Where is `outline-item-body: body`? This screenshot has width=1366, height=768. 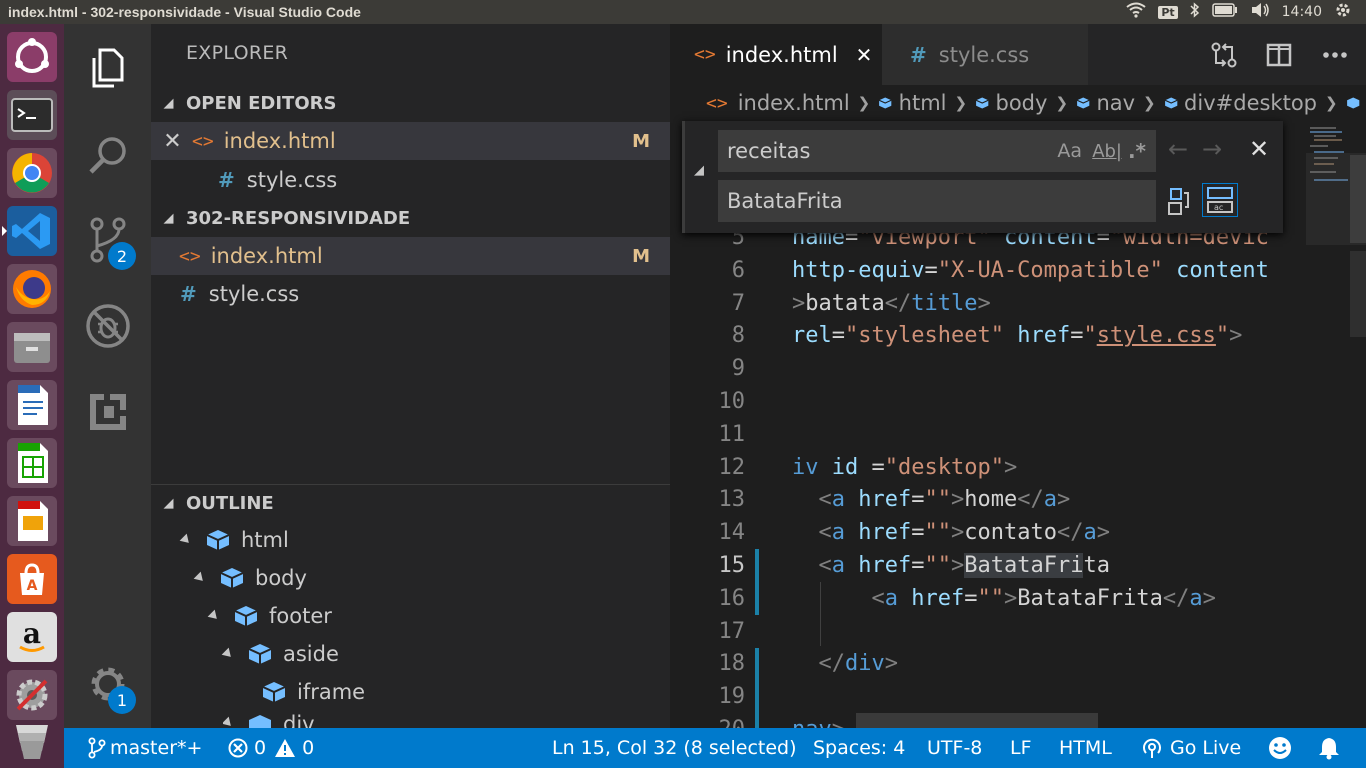
outline-item-body: body is located at coordinates (250, 578).